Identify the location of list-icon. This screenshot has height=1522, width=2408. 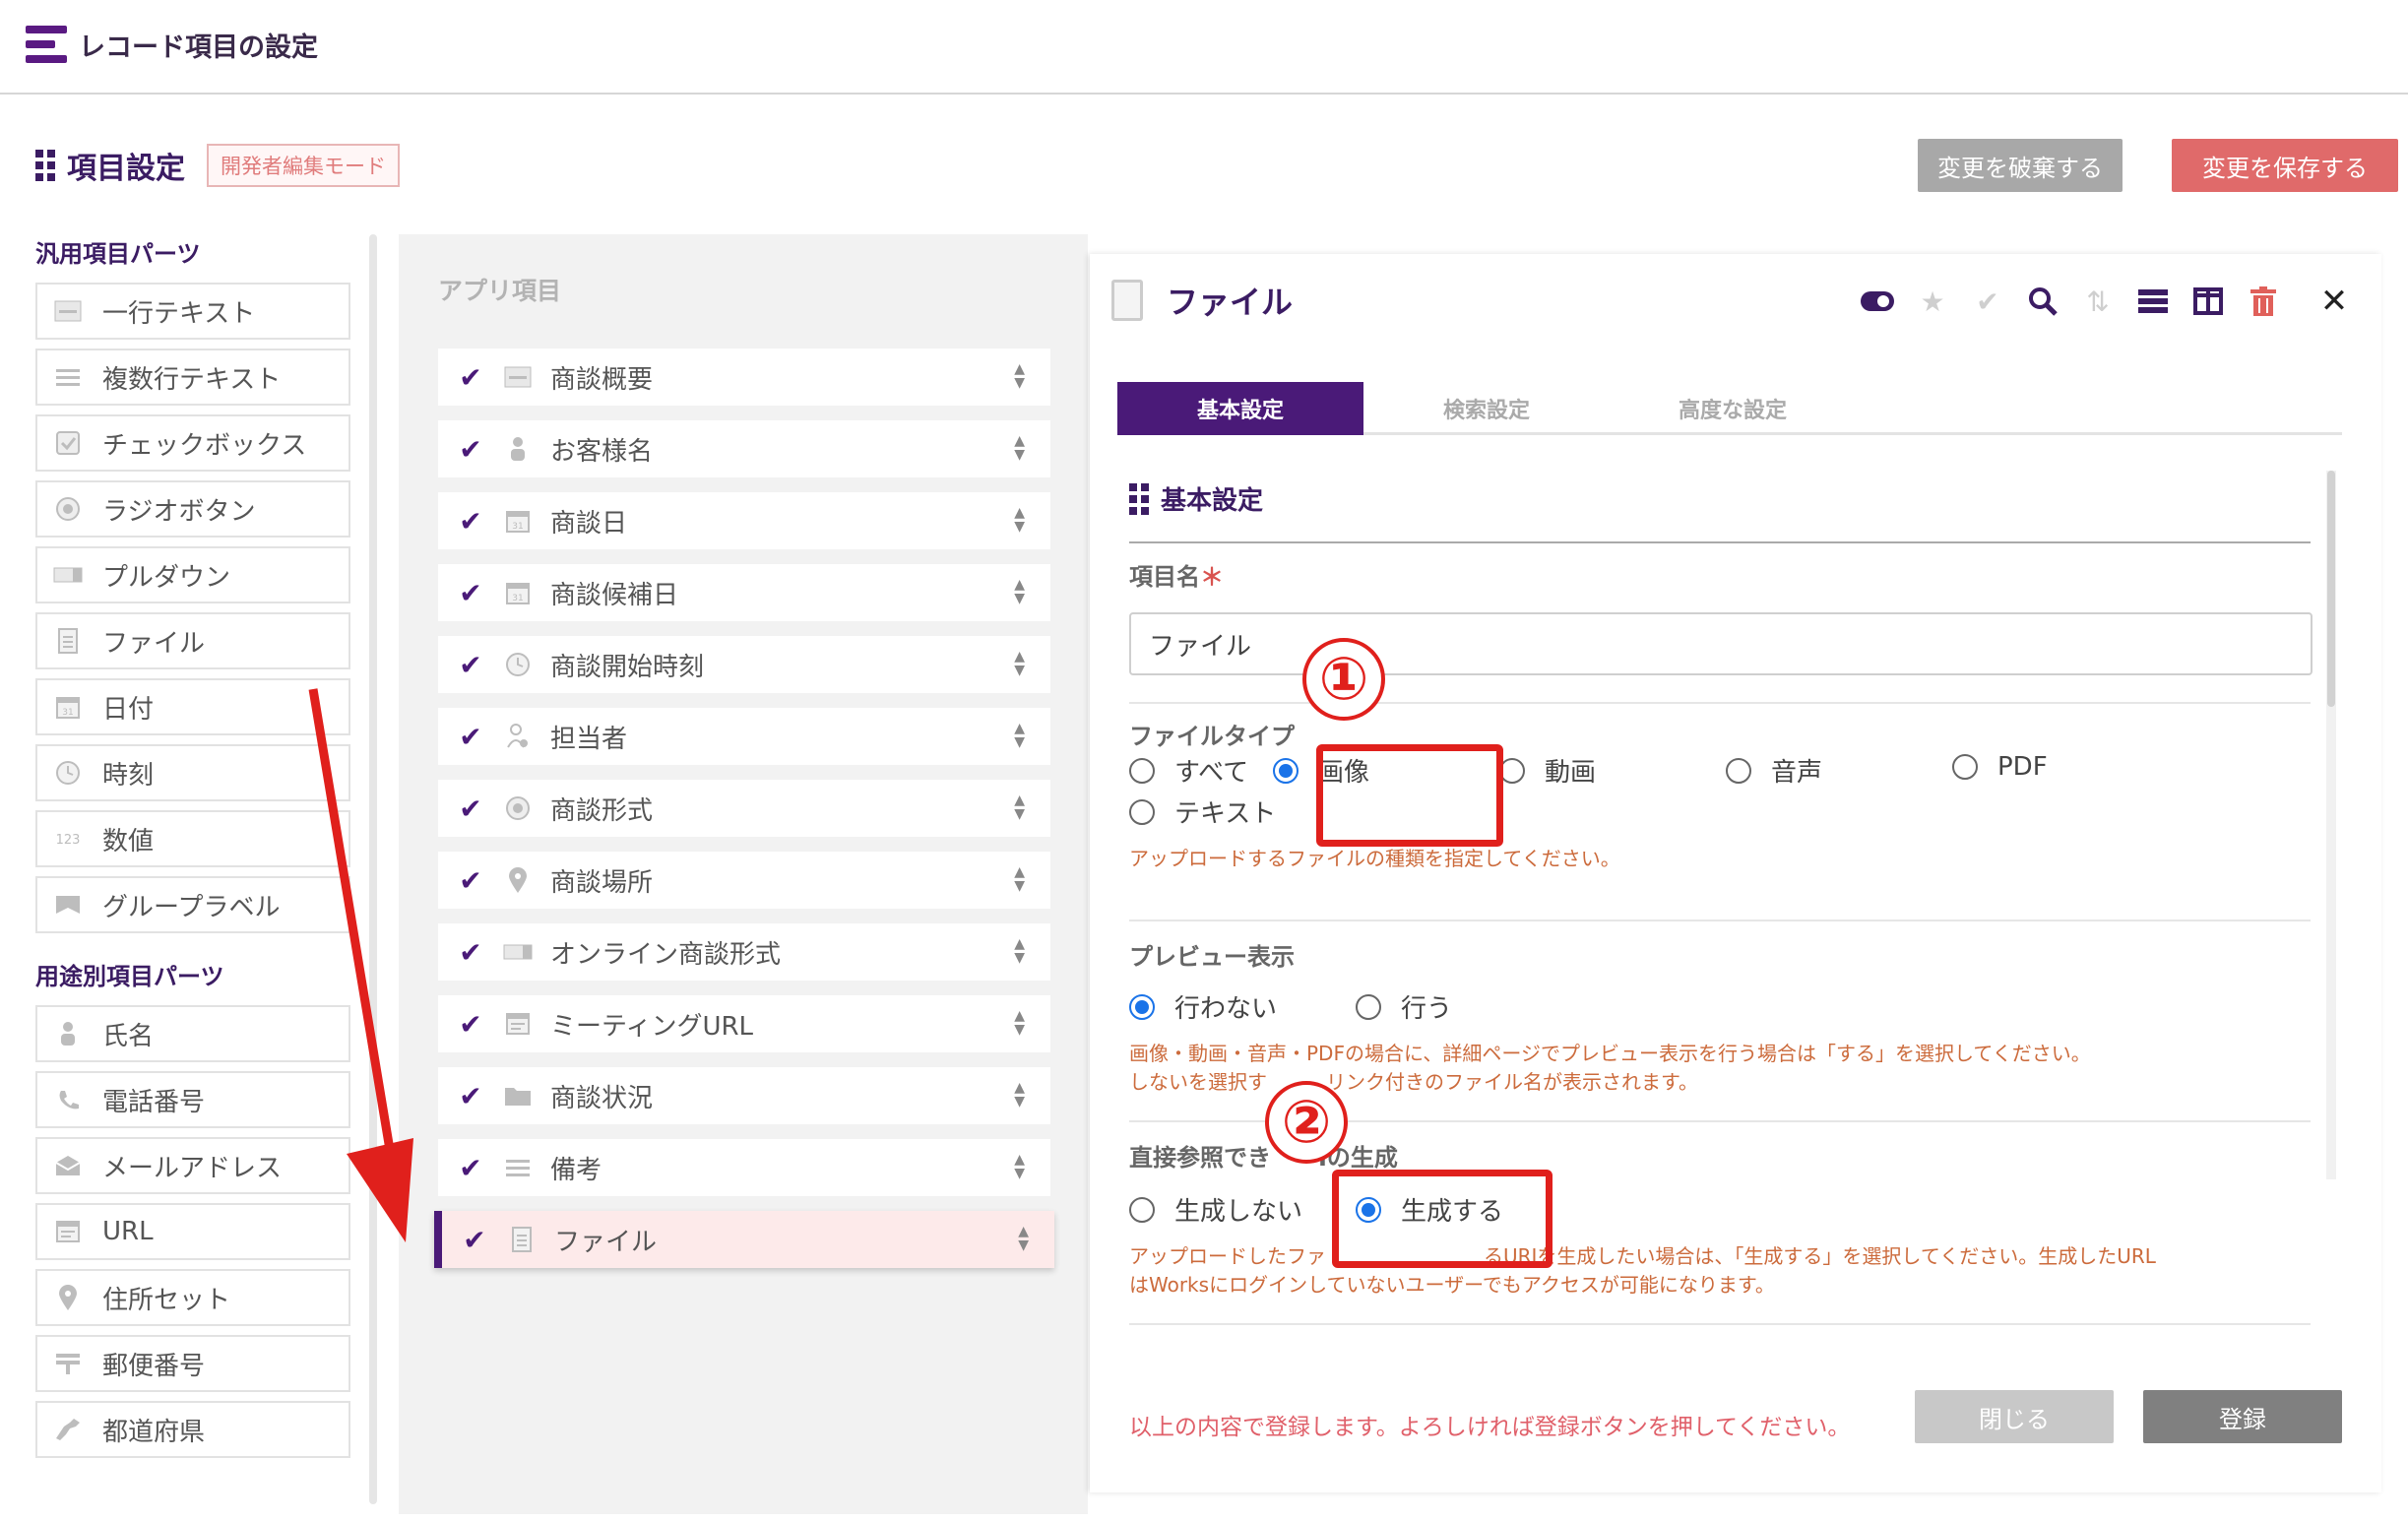
(2153, 301).